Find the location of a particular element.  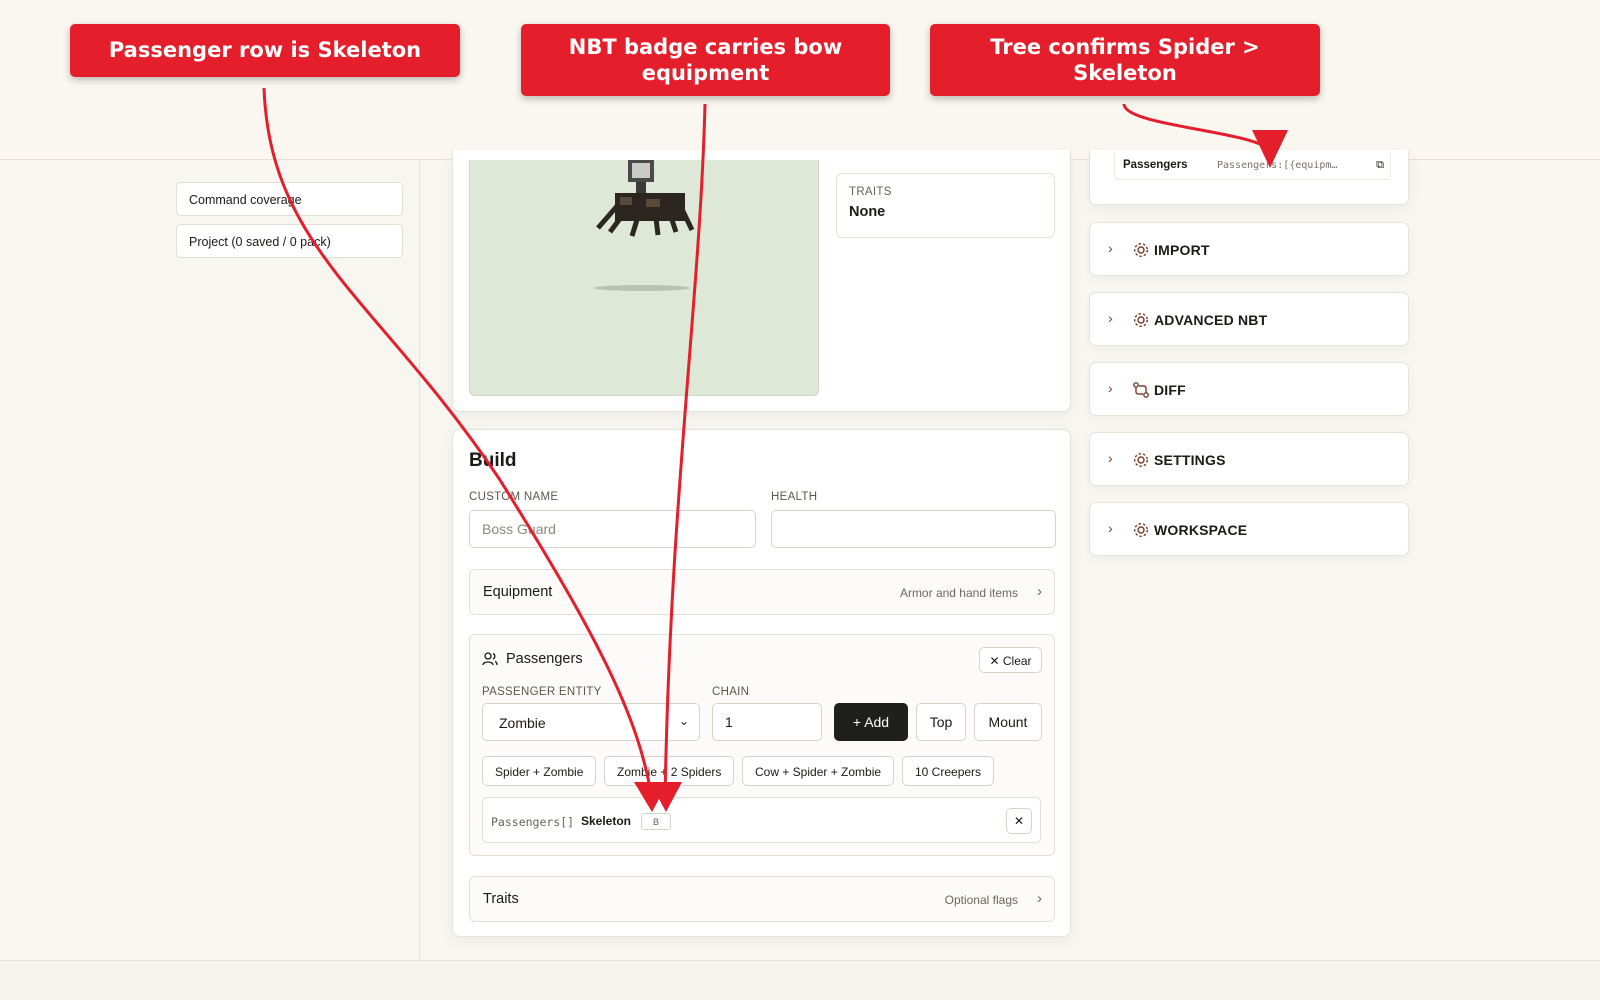

accordion-settings: › SETTINGS is located at coordinates (1249, 459).